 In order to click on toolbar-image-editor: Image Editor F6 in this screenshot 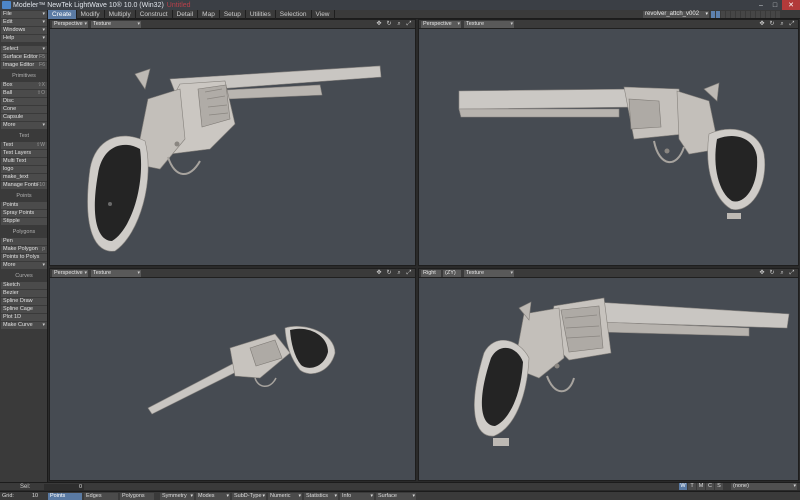, I will do `click(24, 65)`.